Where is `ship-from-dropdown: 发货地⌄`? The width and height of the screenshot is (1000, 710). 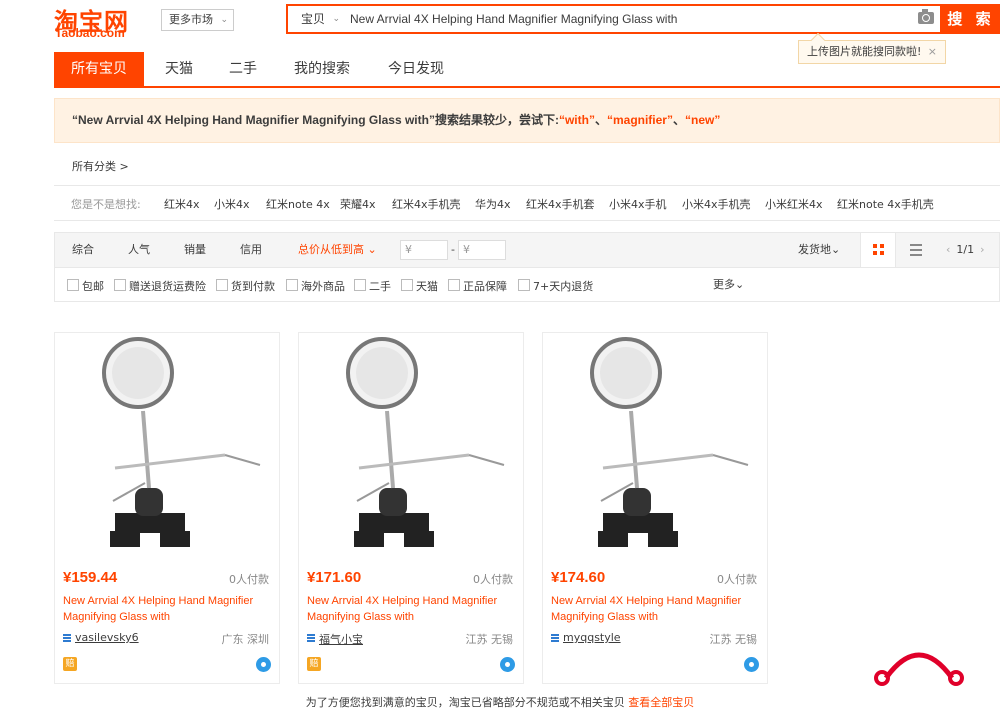
ship-from-dropdown: 发货地⌄ is located at coordinates (819, 250).